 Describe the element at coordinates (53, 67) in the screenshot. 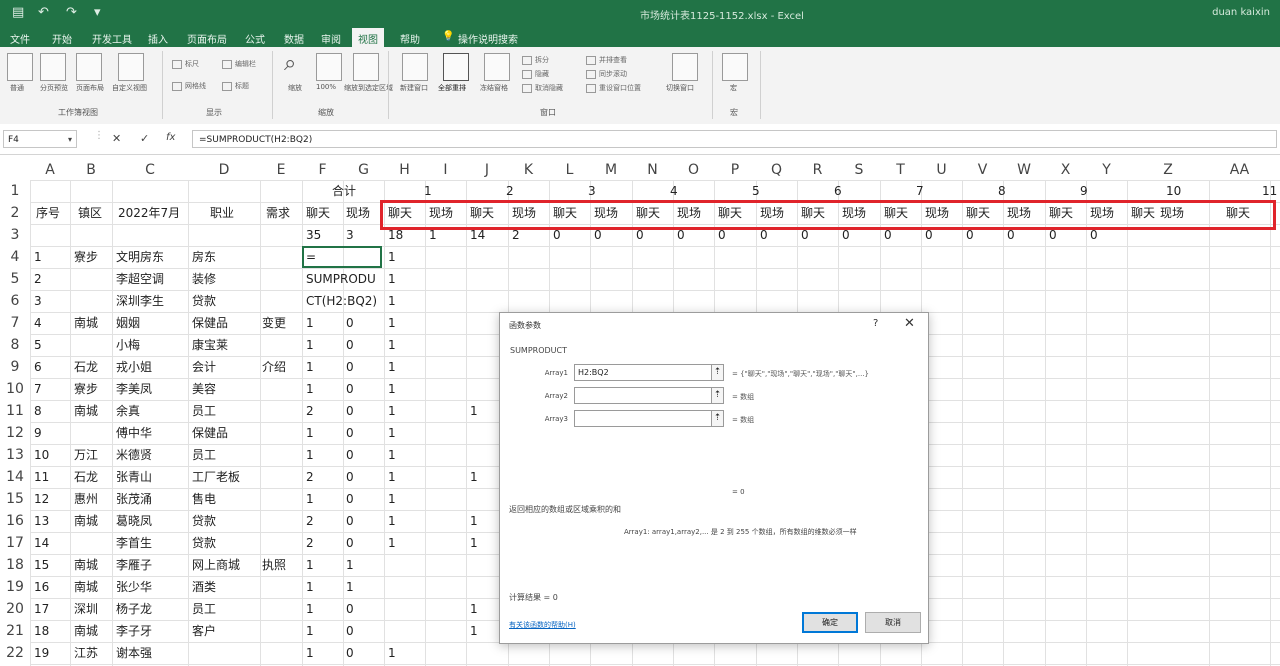

I see `page-break-preview-icon` at that location.